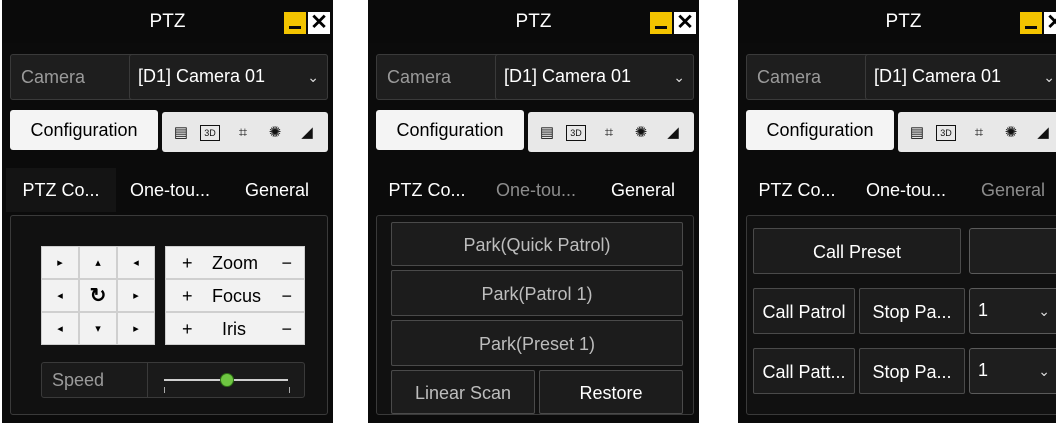  Describe the element at coordinates (857, 251) in the screenshot. I see `call-preset-button: Call Preset` at that location.